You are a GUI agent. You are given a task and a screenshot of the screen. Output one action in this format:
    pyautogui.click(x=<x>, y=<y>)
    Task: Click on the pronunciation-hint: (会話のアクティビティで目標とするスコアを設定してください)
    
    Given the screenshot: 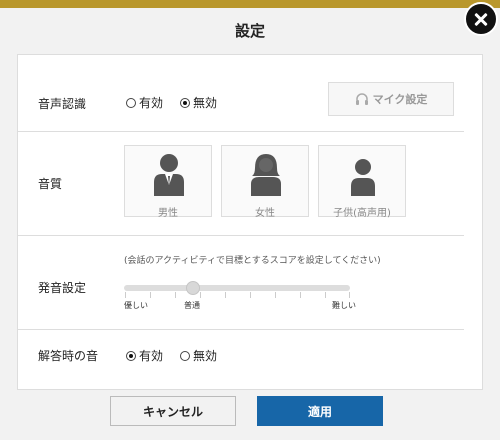 What is the action you would take?
    pyautogui.click(x=252, y=261)
    